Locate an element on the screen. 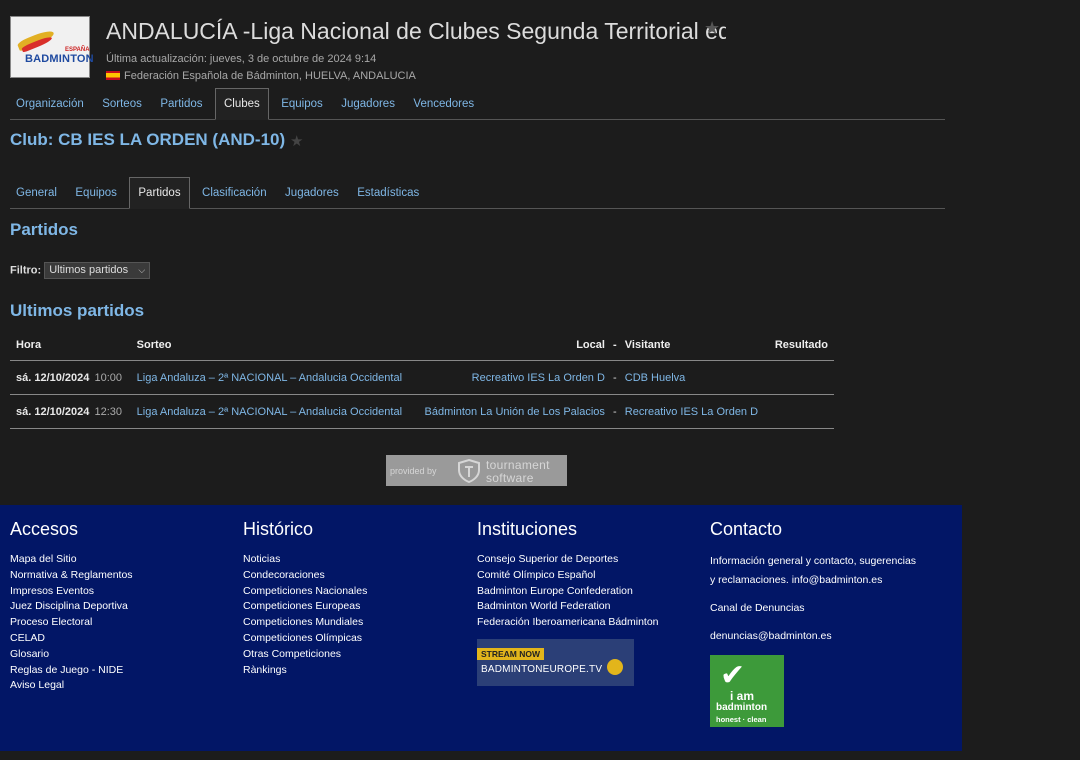  footer-link: Competiciones Europeas is located at coordinates (353, 607).